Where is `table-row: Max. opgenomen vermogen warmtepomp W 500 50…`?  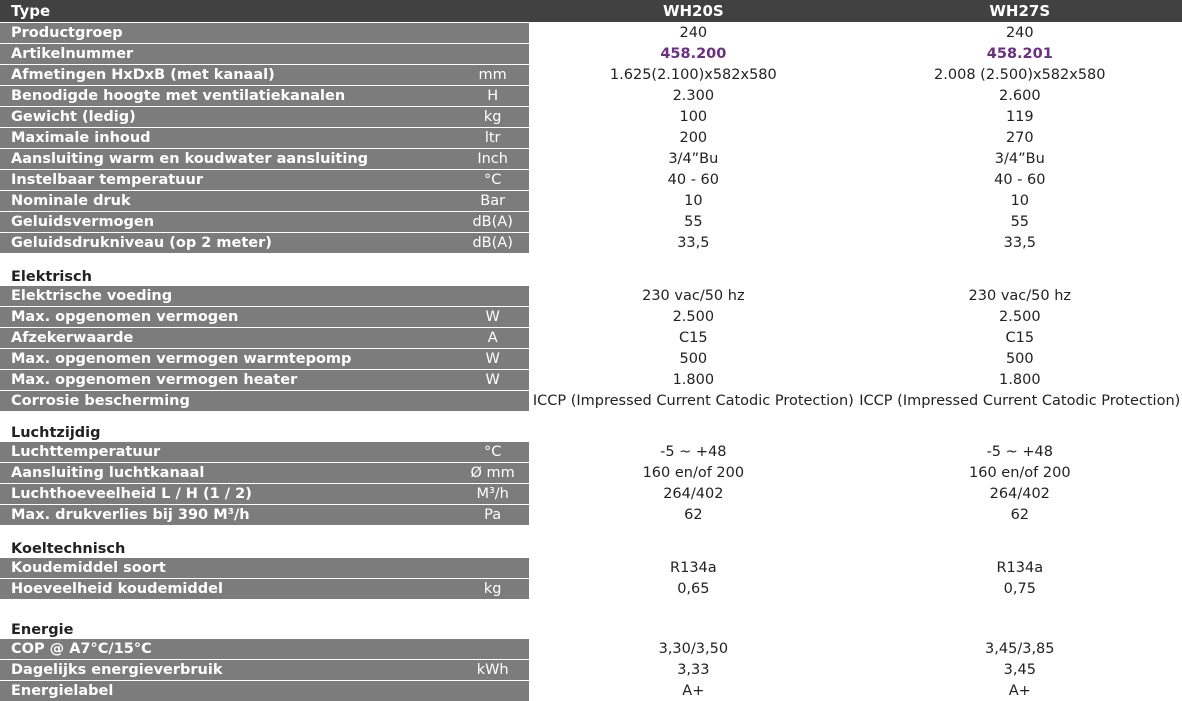 table-row: Max. opgenomen vermogen warmtepomp W 500 50… is located at coordinates (591, 358).